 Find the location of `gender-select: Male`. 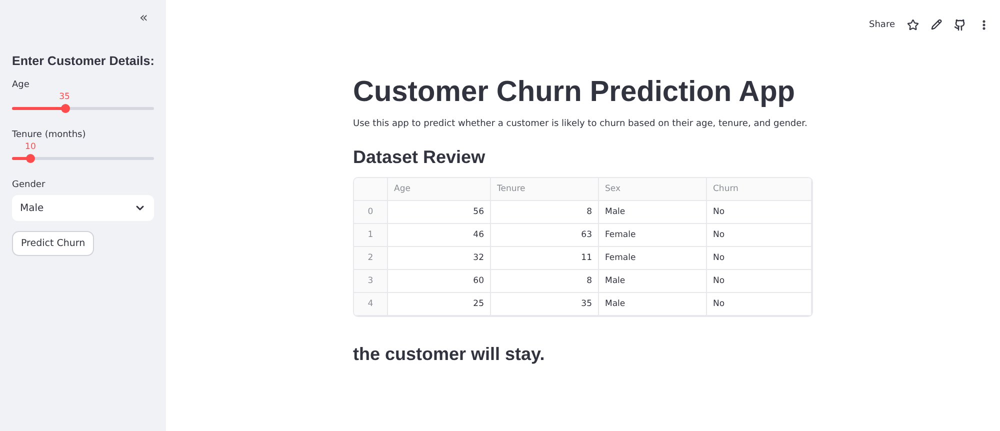

gender-select: Male is located at coordinates (83, 208).